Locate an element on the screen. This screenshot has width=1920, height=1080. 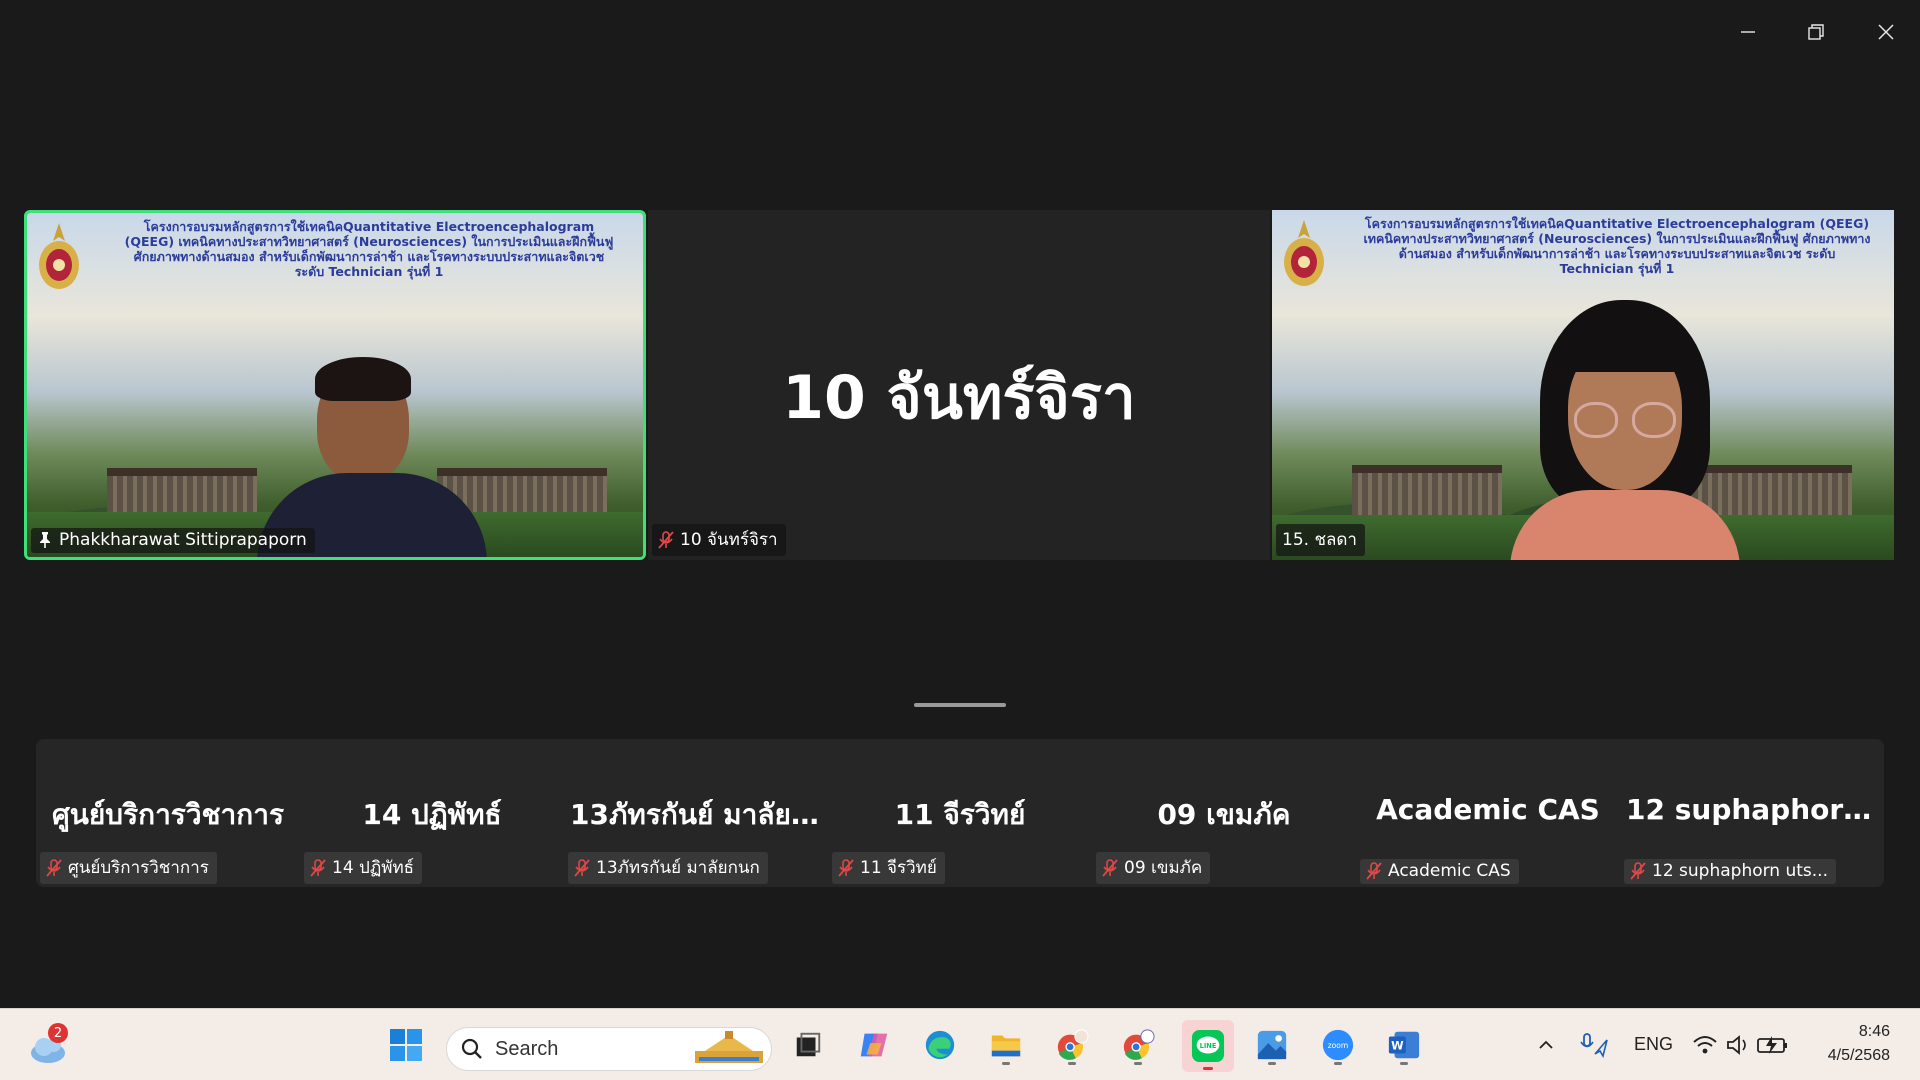
participant-display-name: ศูนย์บริการวิชาการ is located at coordinates (167, 814).